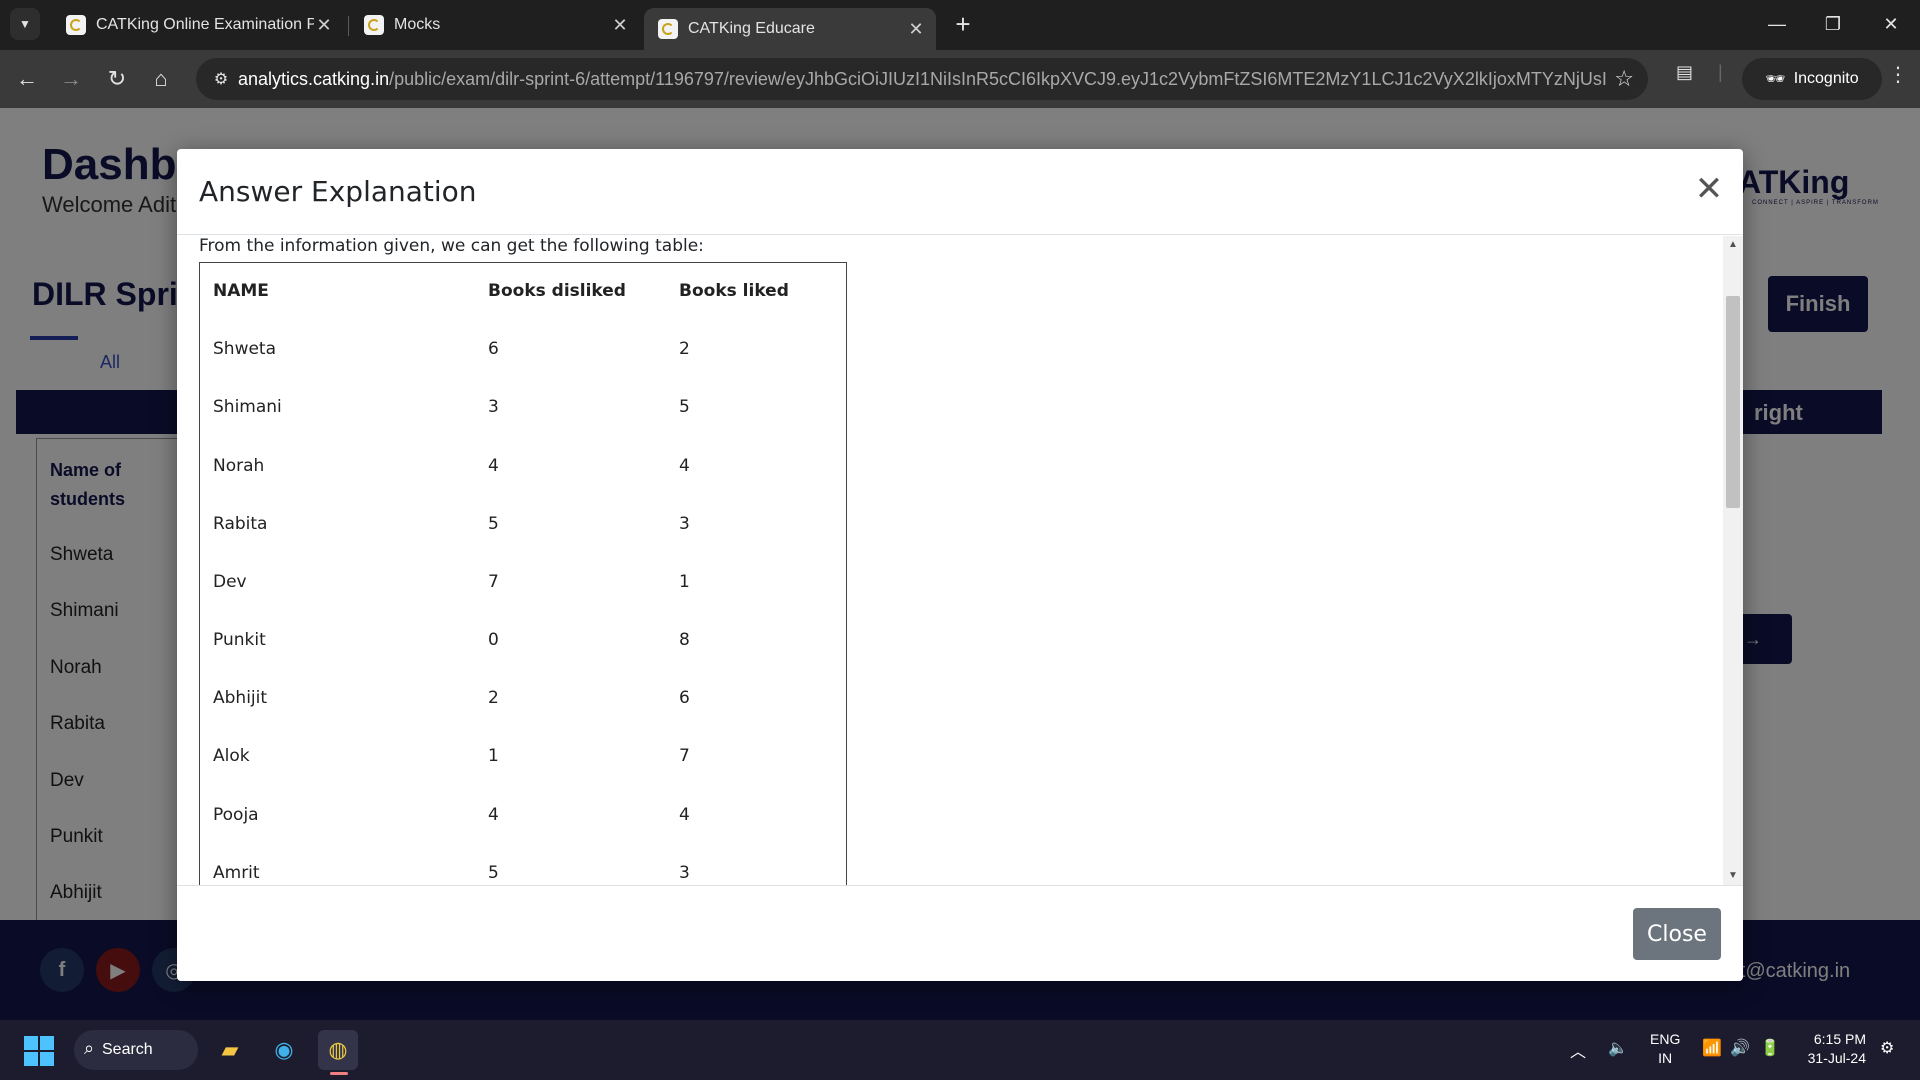  Describe the element at coordinates (1733, 402) in the screenshot. I see `scrollbar-thumb` at that location.